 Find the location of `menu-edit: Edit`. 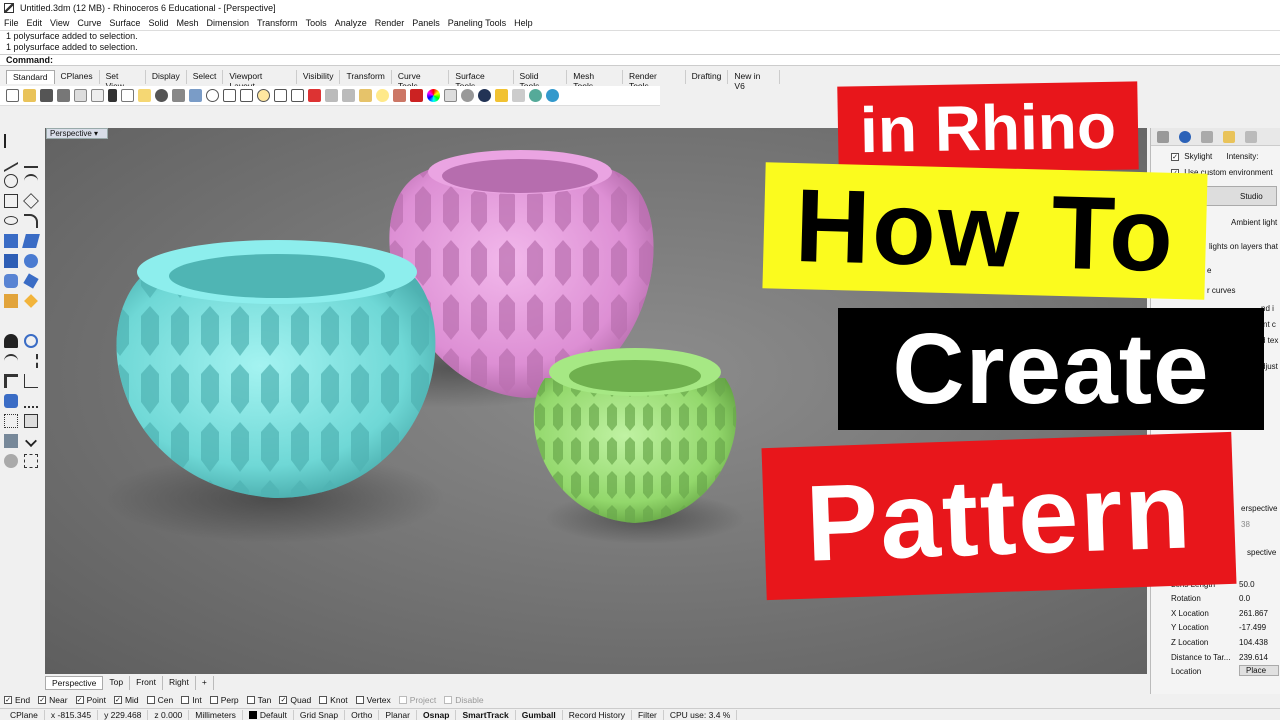

menu-edit: Edit is located at coordinates (35, 23).